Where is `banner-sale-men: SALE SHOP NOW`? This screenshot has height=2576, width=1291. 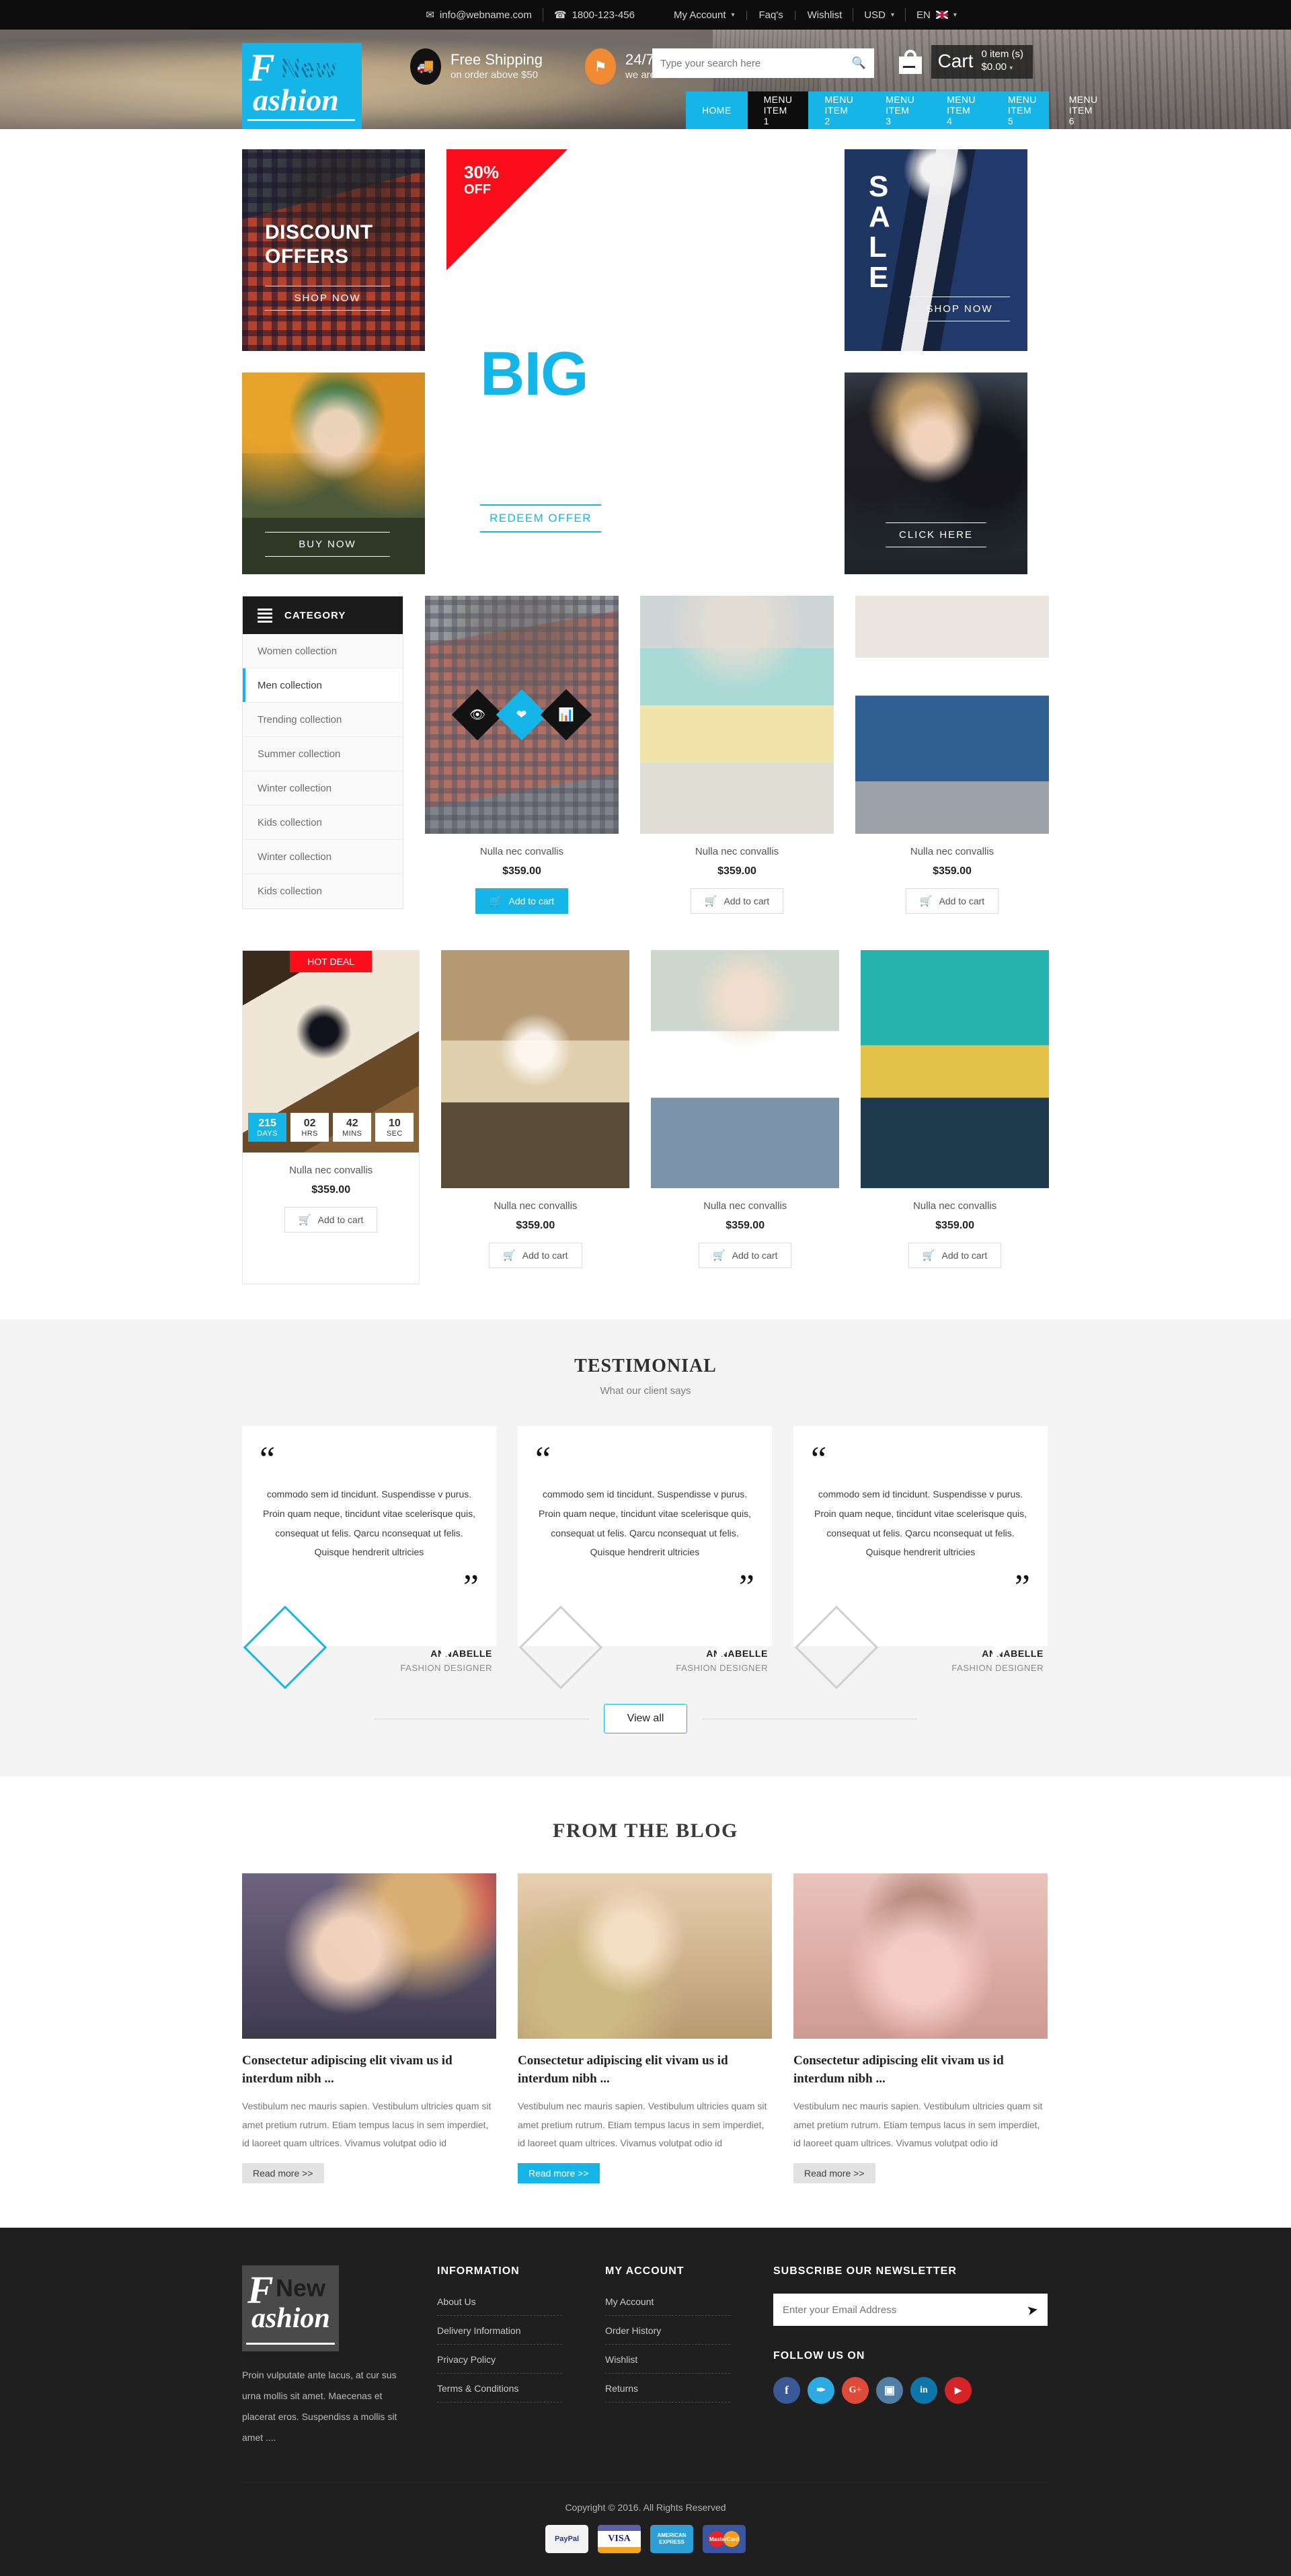 banner-sale-men: SALE SHOP NOW is located at coordinates (936, 250).